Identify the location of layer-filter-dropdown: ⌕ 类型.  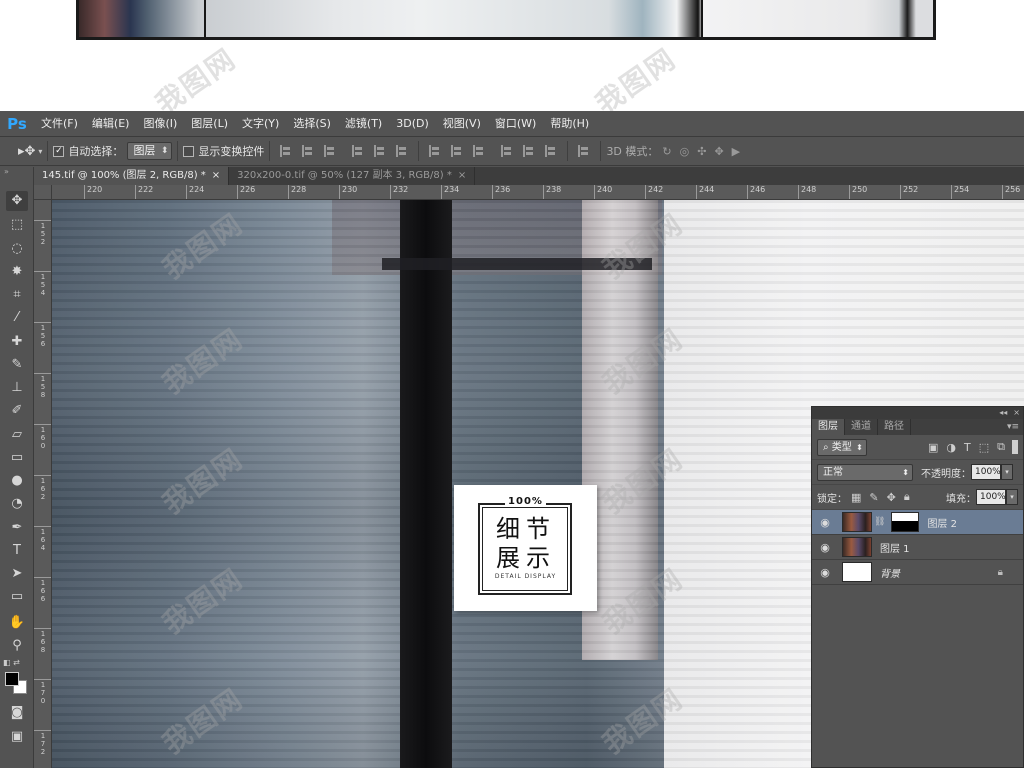
(842, 447).